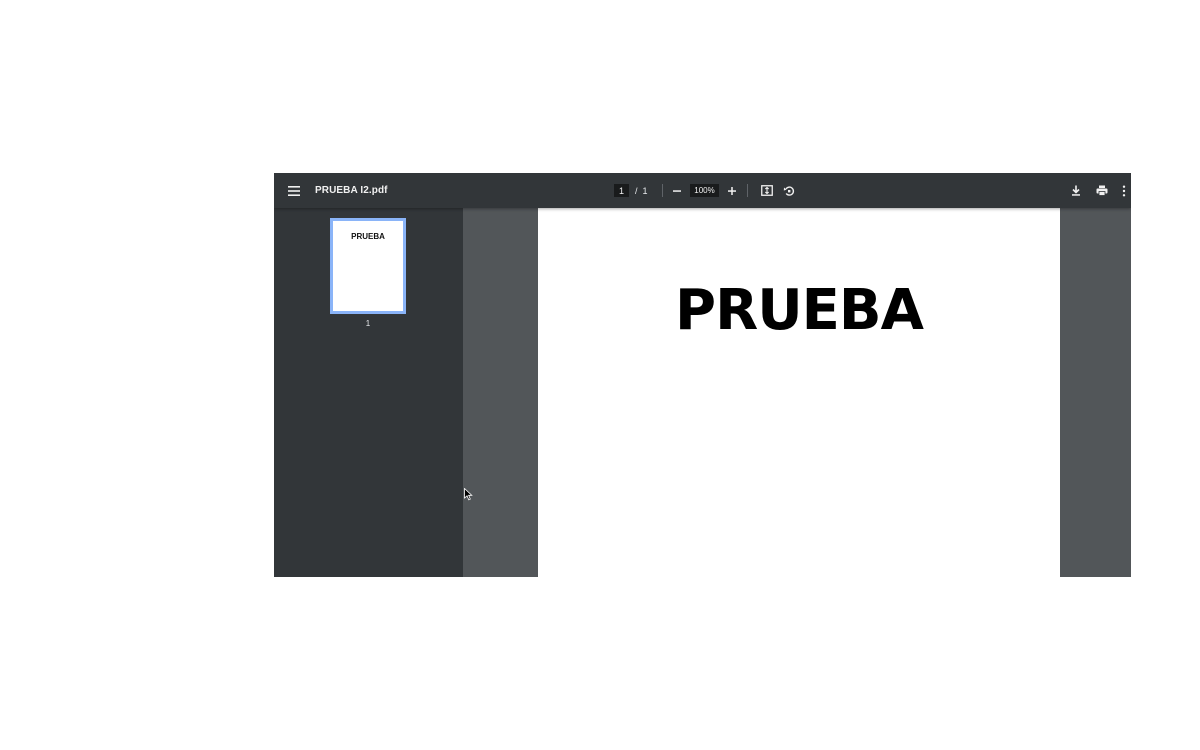  Describe the element at coordinates (645, 190) in the screenshot. I see `total-pages: 1` at that location.